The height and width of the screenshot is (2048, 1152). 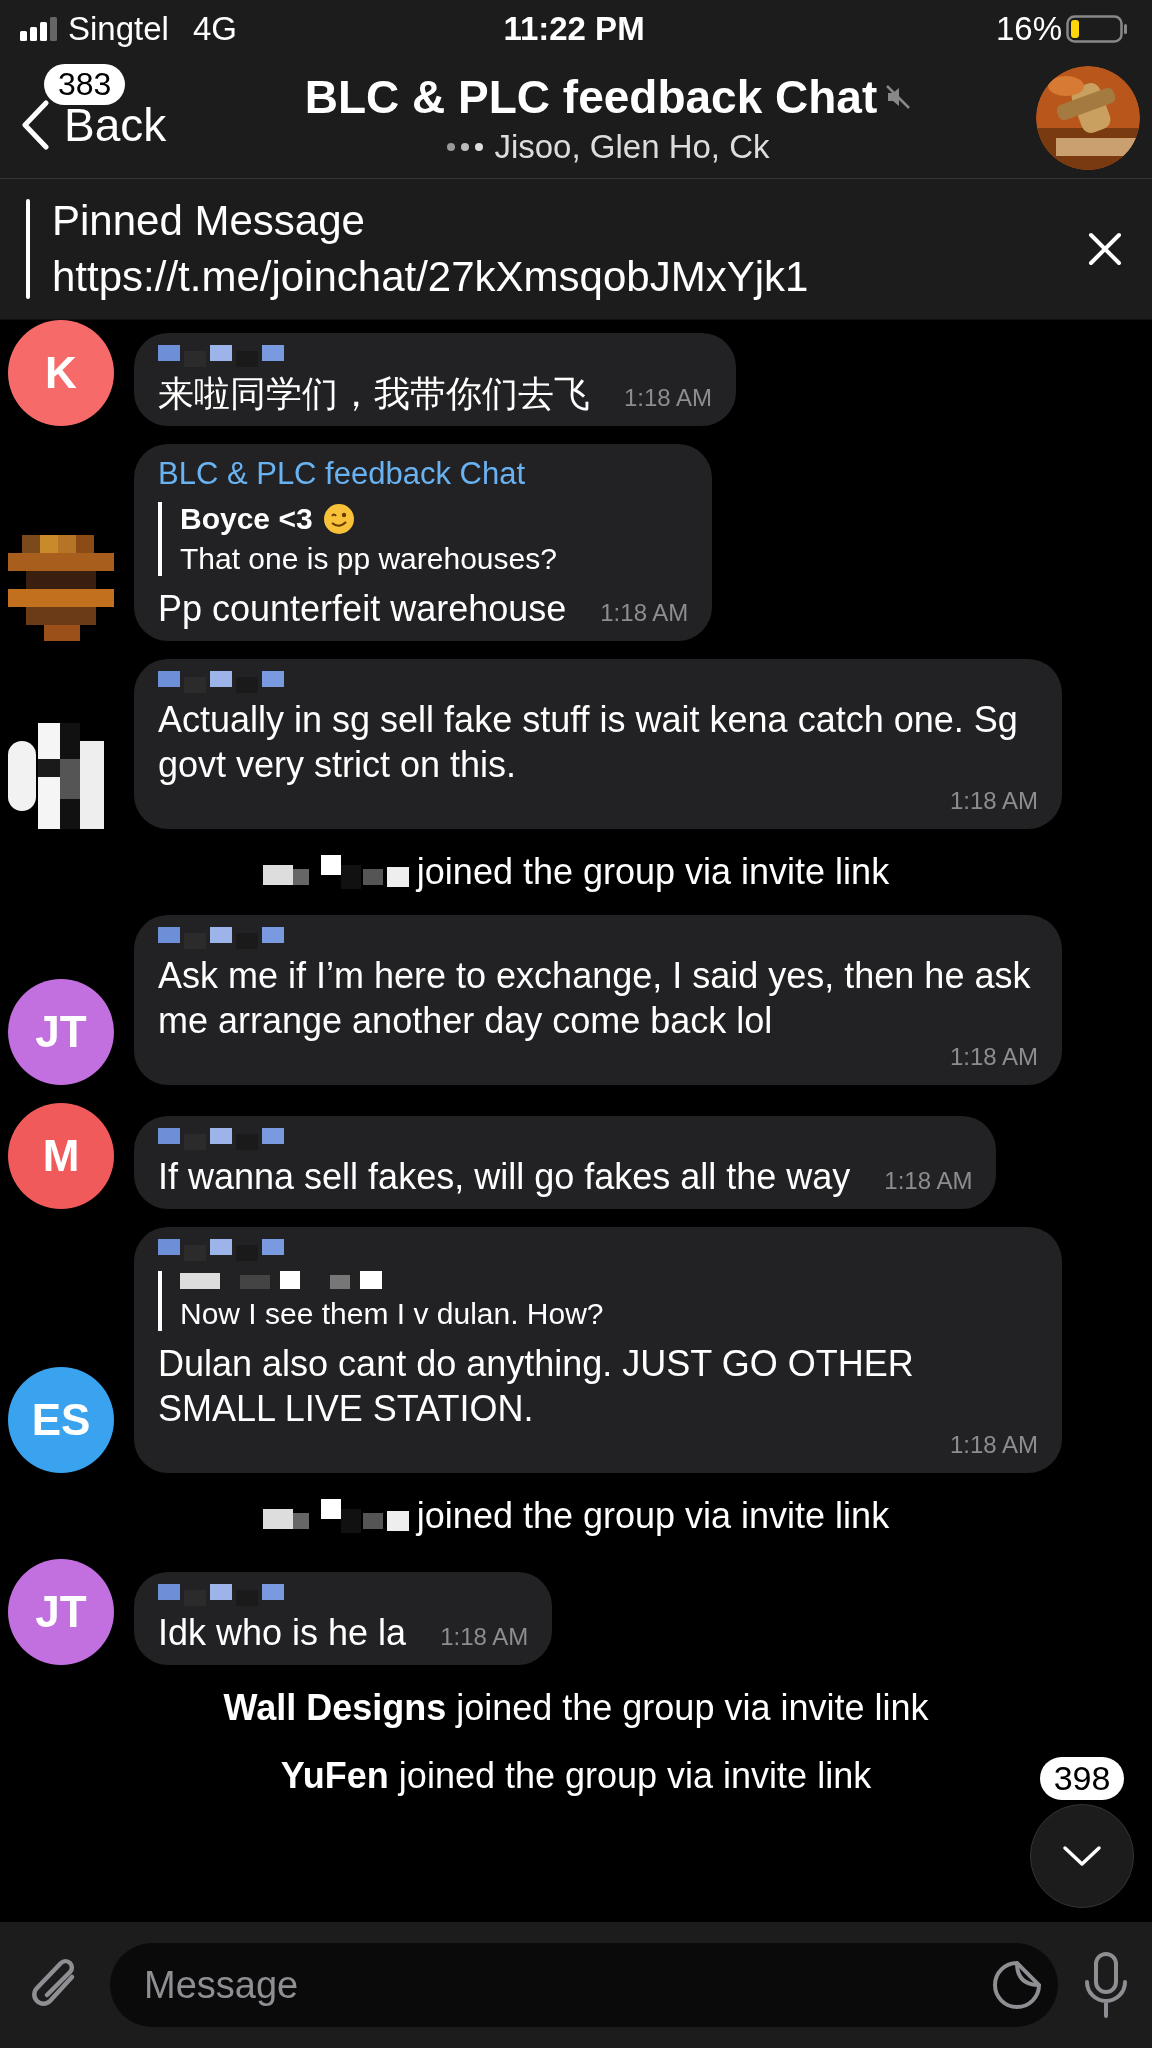 What do you see at coordinates (1028, 29) in the screenshot?
I see `battery-percent: 16%` at bounding box center [1028, 29].